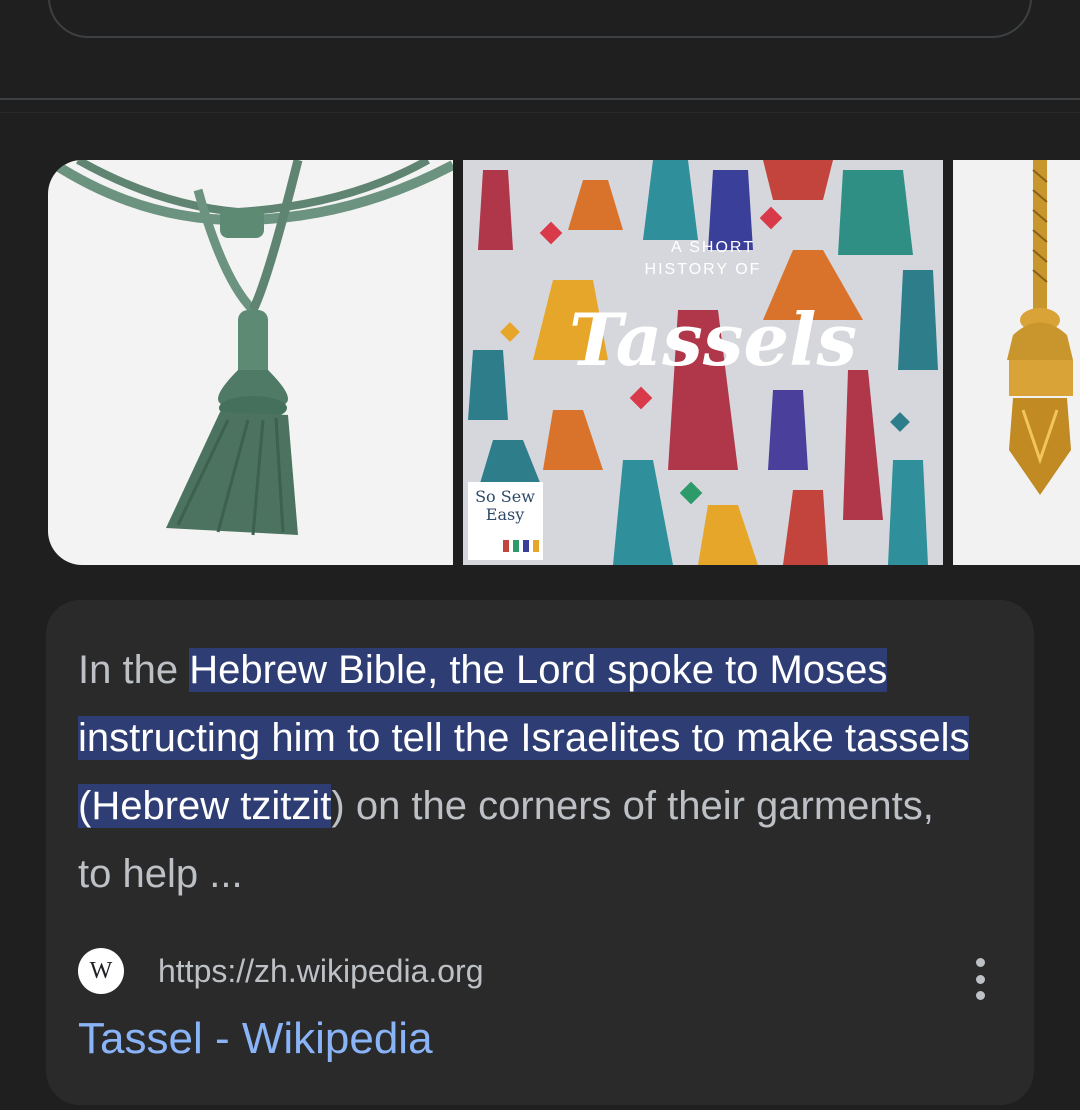  What do you see at coordinates (505, 514) in the screenshot?
I see `svg-text: Easy` at bounding box center [505, 514].